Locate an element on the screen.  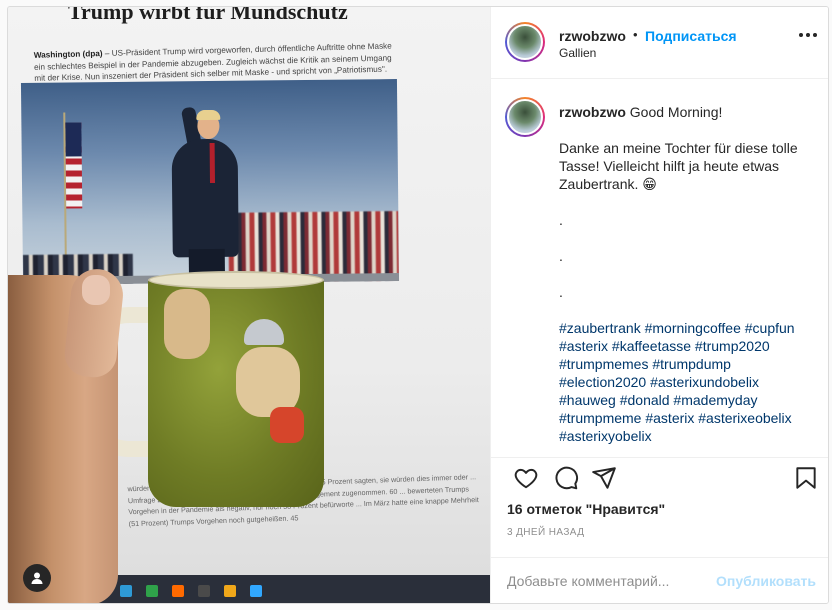
more-horizontal-icon is located at coordinates (808, 35).